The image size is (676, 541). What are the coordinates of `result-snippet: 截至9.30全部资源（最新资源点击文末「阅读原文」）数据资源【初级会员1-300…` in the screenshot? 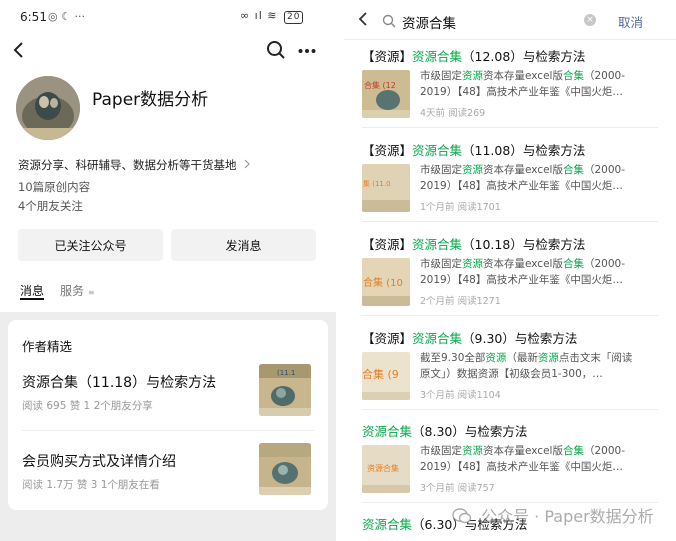 It's located at (526, 366).